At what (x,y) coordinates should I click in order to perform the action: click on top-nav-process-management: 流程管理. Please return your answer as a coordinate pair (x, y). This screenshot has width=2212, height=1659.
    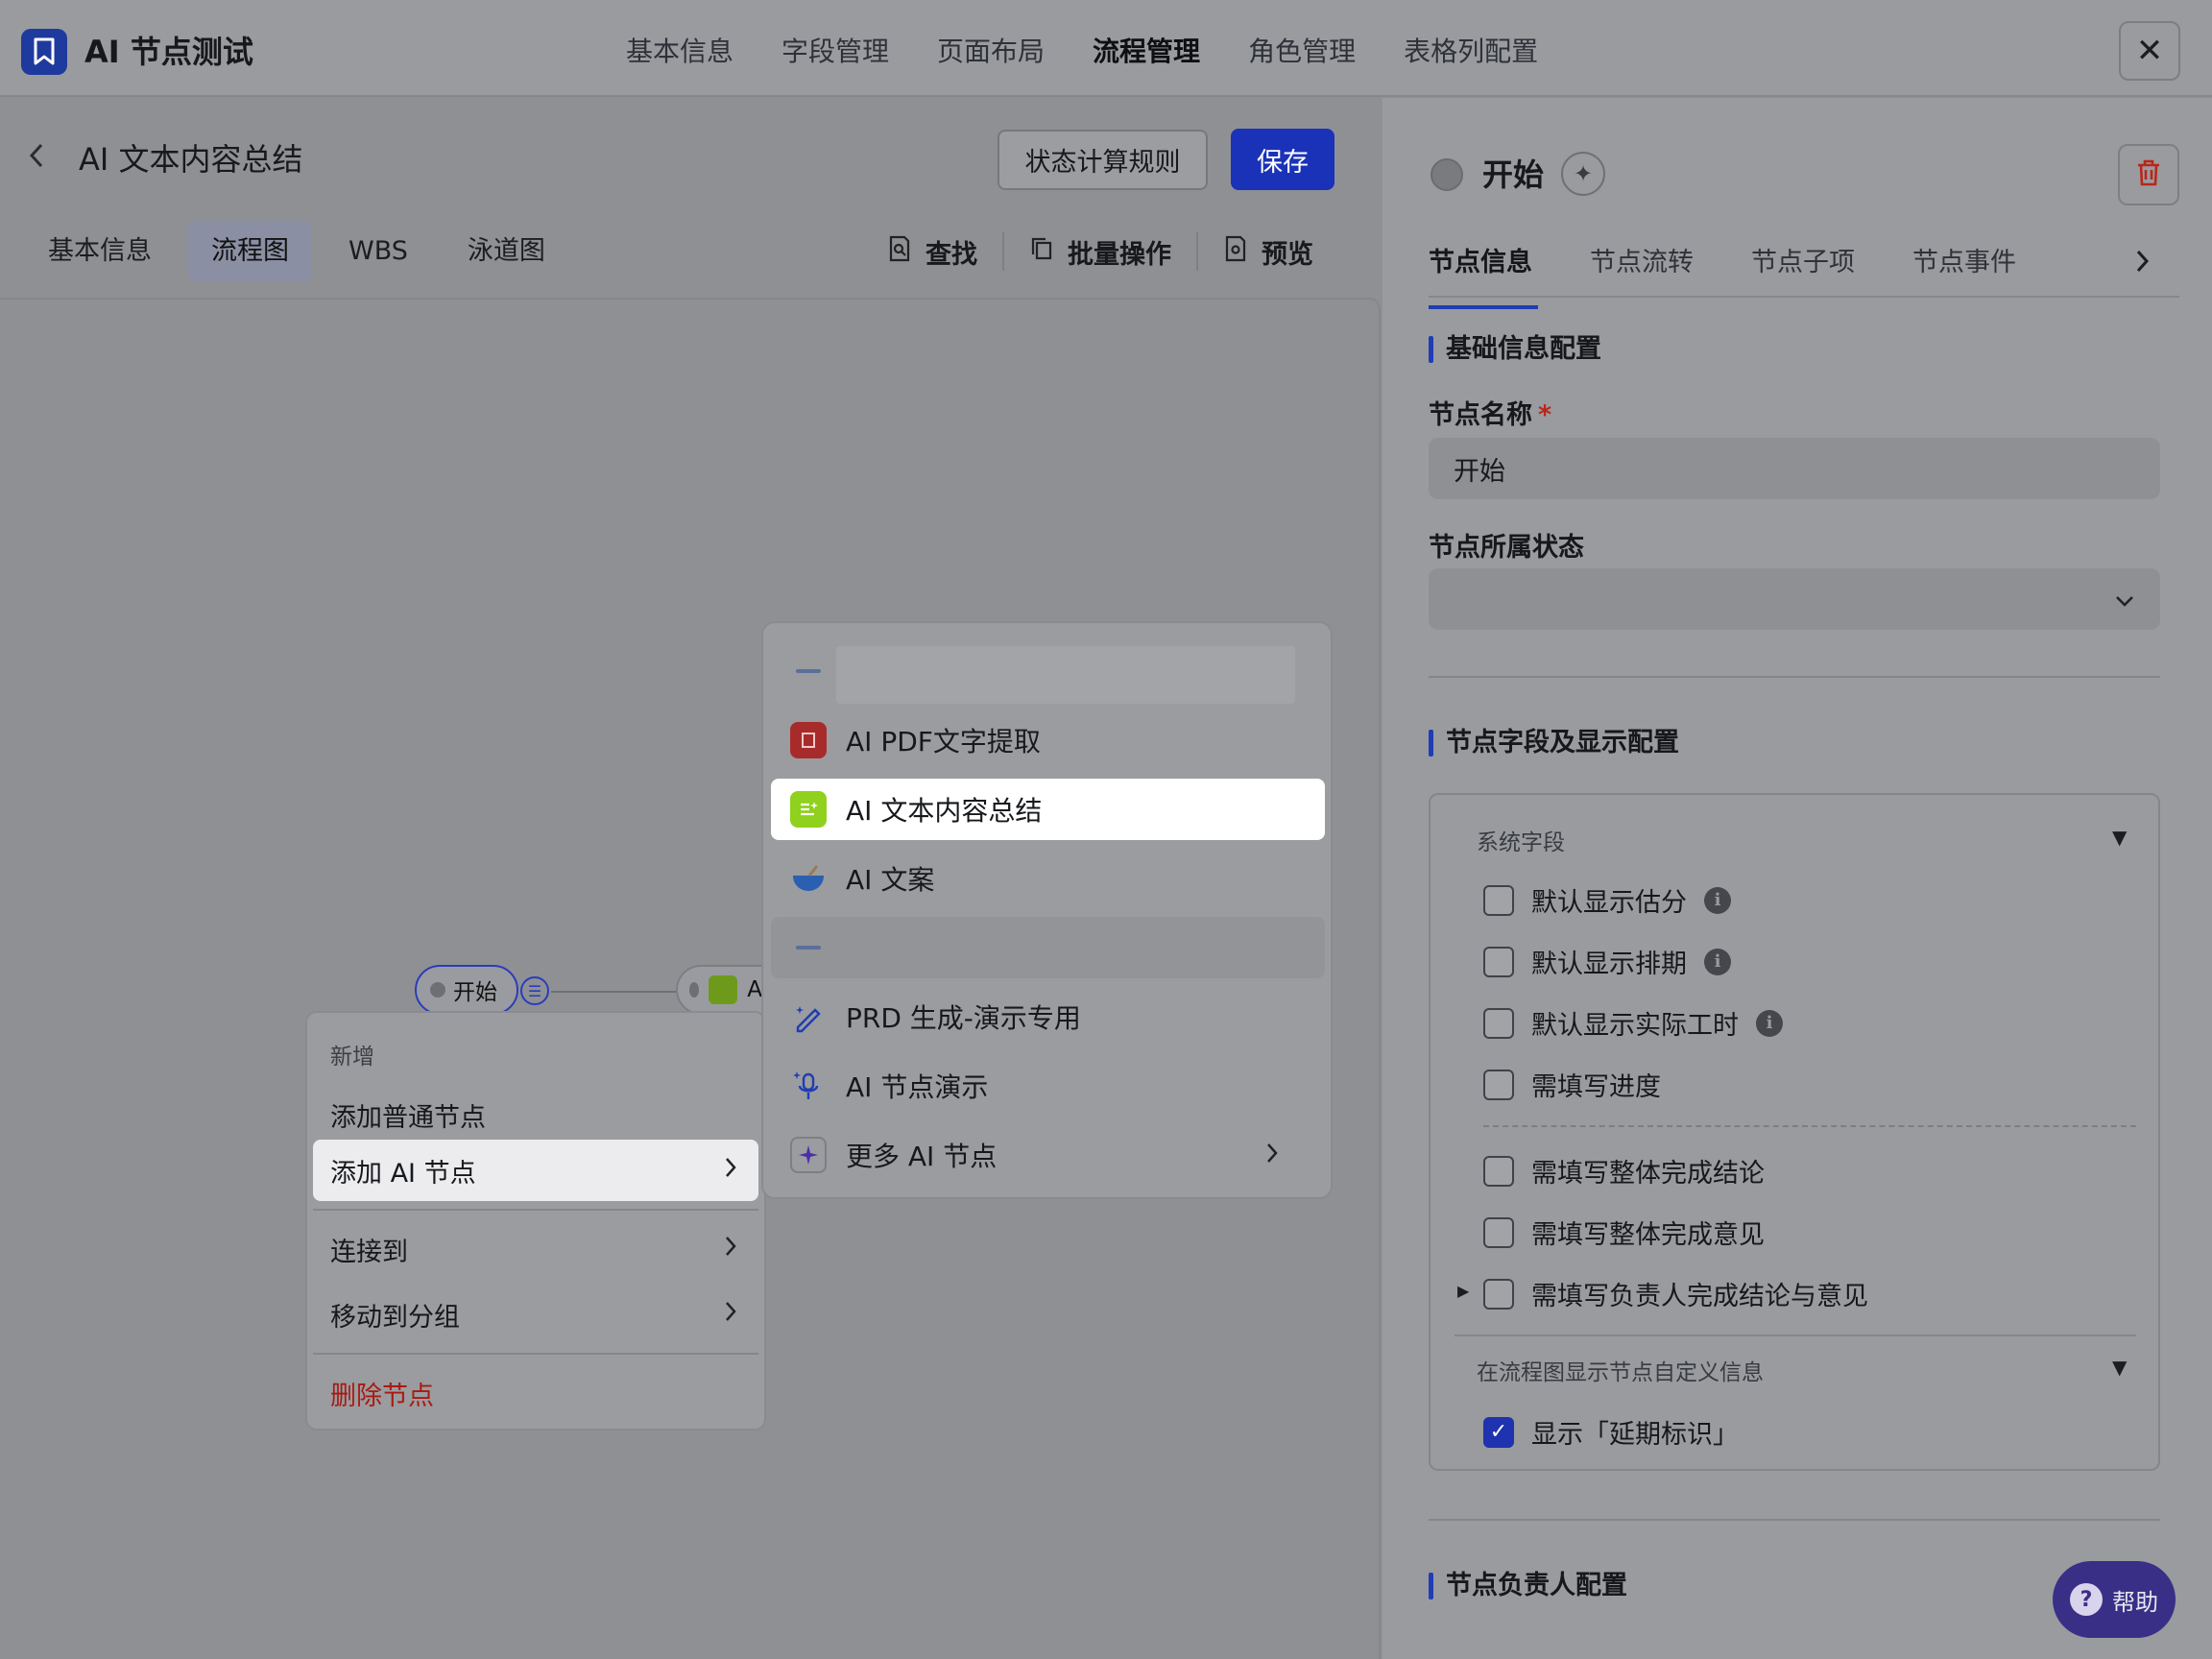
    Looking at the image, I should click on (1146, 52).